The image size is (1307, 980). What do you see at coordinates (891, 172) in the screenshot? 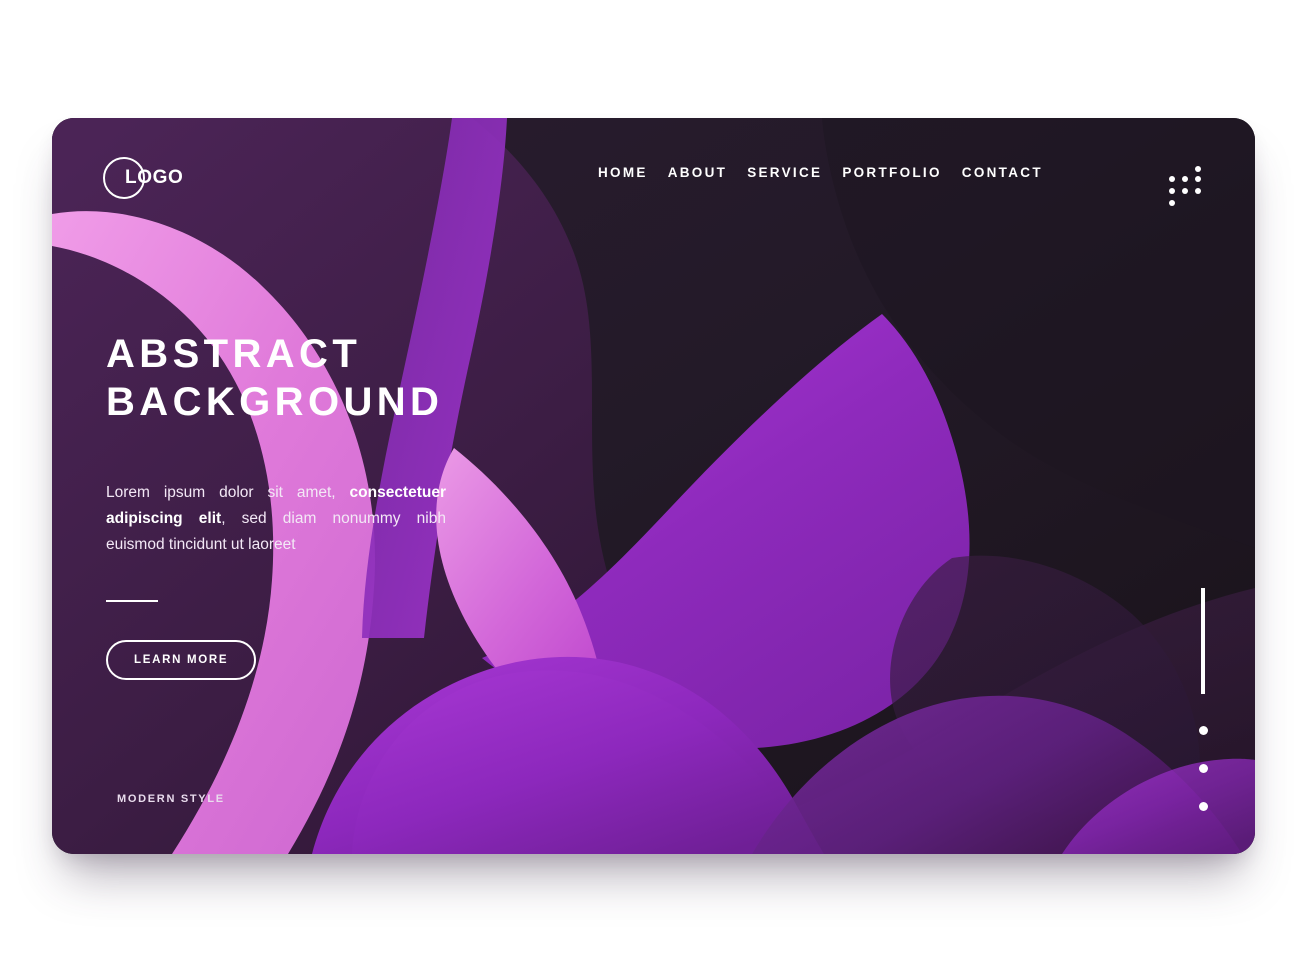
I see `nav-item-portfolio: PORTFOLIO` at bounding box center [891, 172].